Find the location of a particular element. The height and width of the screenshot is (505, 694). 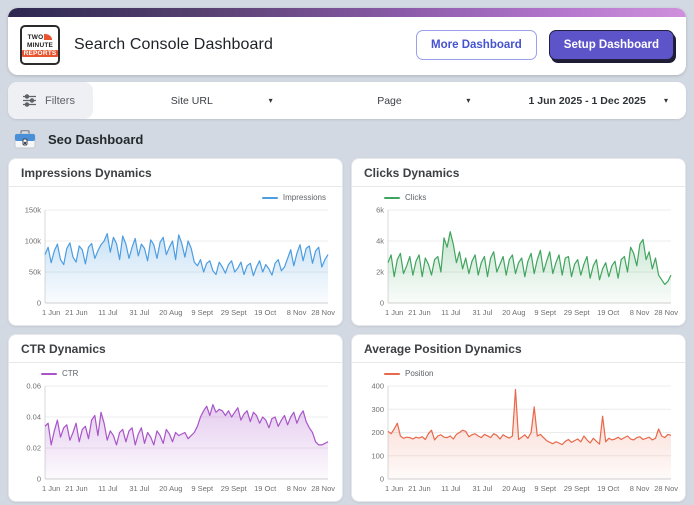

site-url-label: Site URL is located at coordinates (191, 100).